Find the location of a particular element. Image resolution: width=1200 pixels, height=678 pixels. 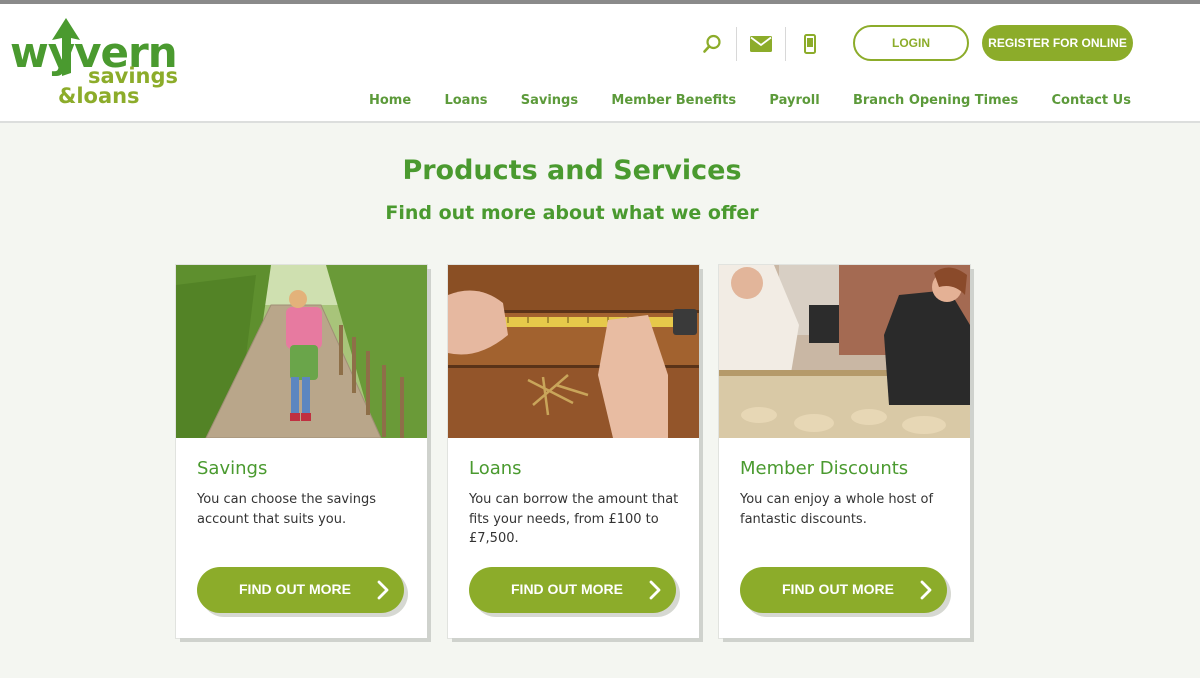

login-button: LOGIN is located at coordinates (911, 43).